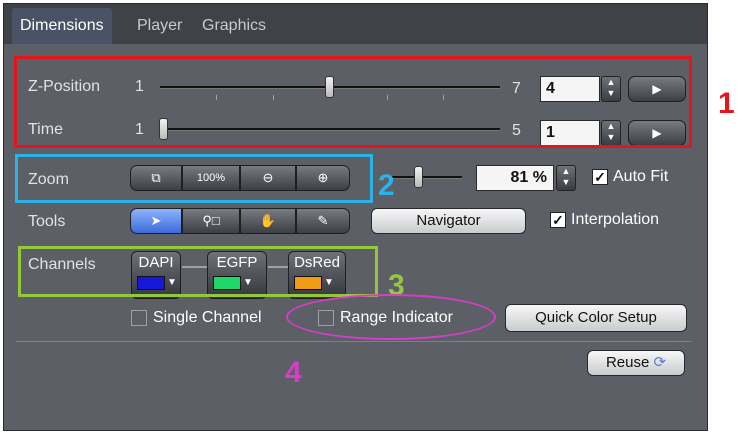 This screenshot has width=743, height=433. What do you see at coordinates (627, 362) in the screenshot?
I see `reuse-label: Reuse` at bounding box center [627, 362].